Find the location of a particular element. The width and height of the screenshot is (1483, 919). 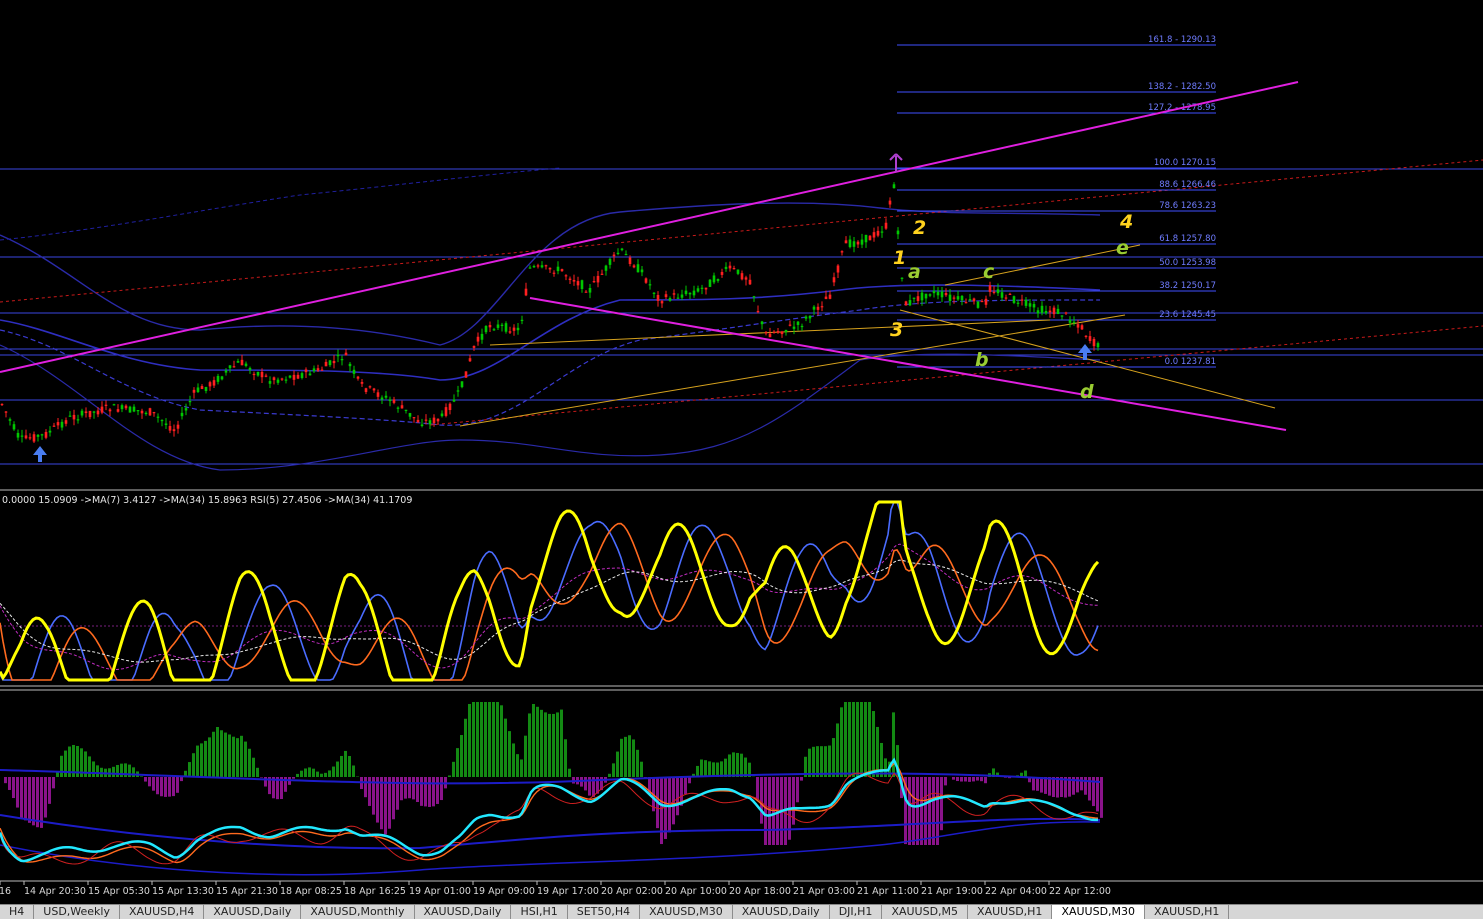

chart-tab: XAUUSD,Monthly is located at coordinates (357, 912).